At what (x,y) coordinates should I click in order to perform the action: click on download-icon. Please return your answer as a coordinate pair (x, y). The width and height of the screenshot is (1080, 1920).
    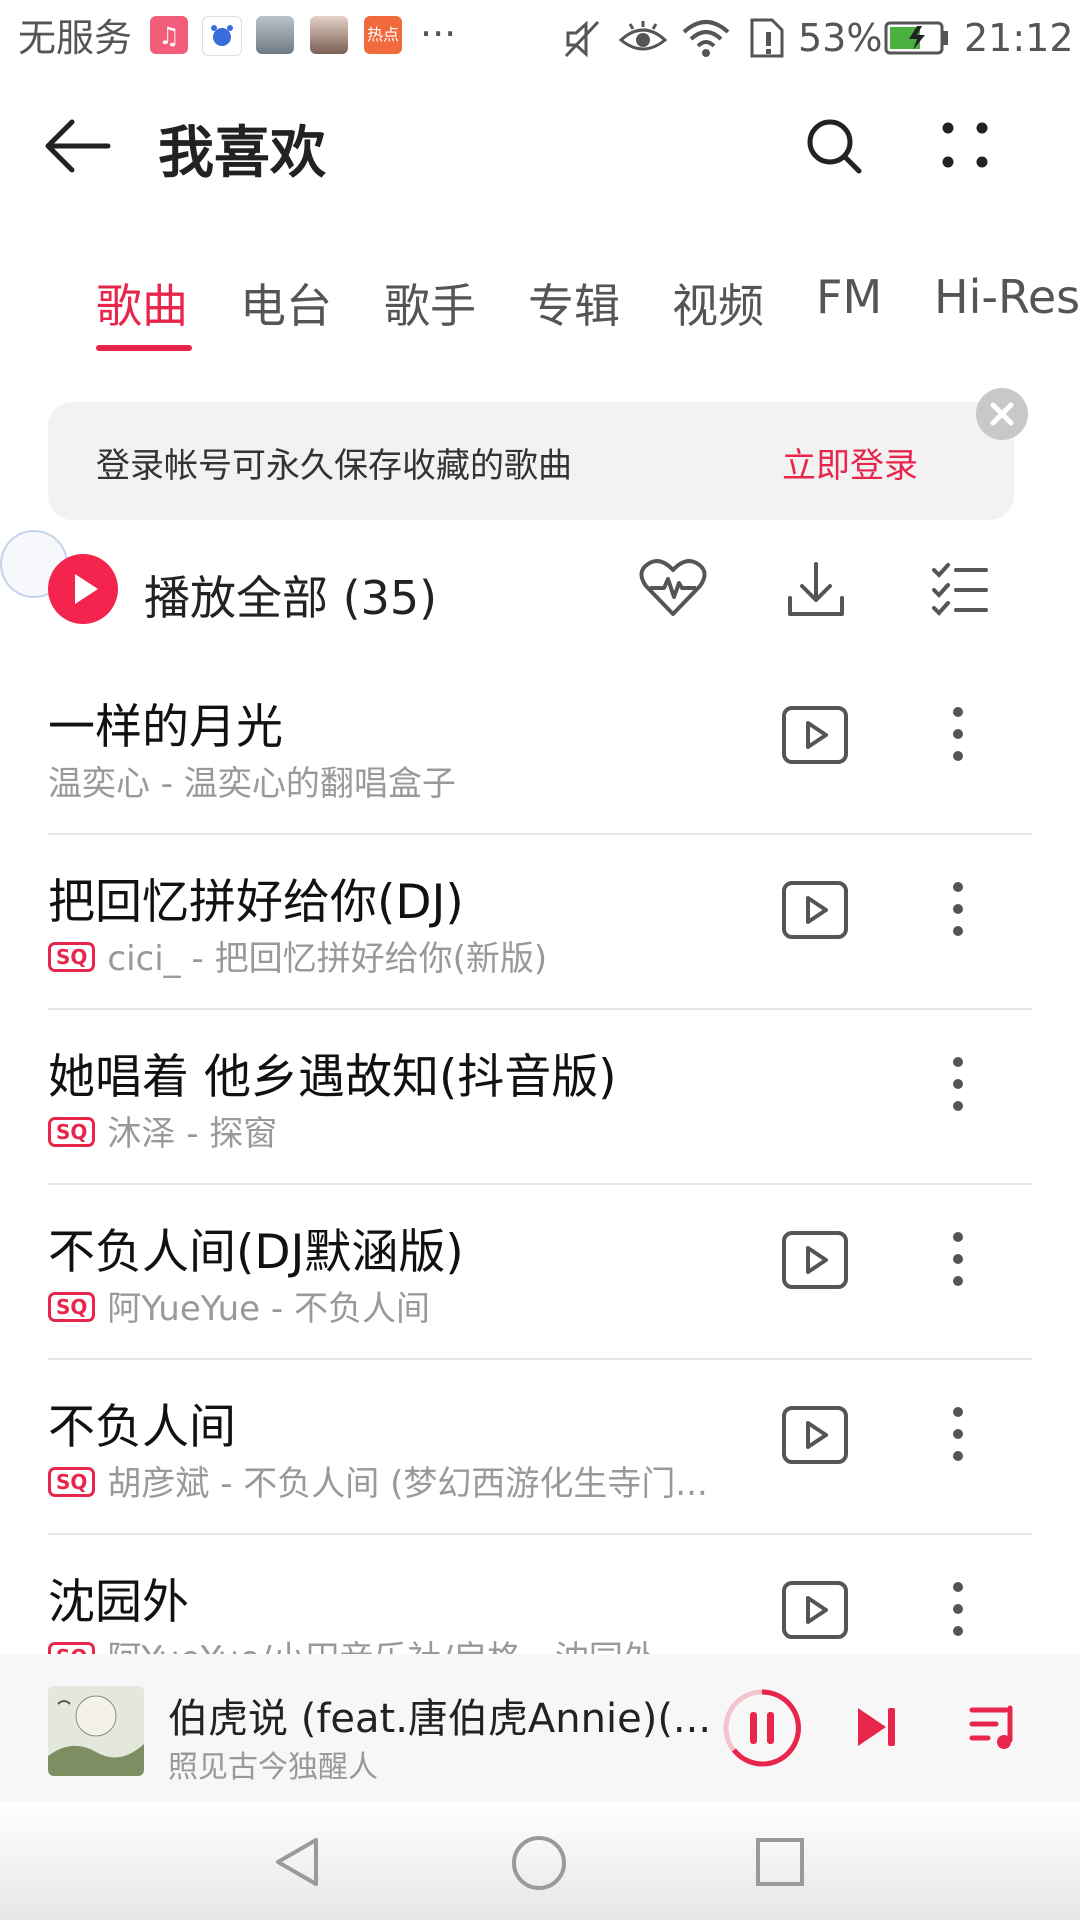
    Looking at the image, I should click on (816, 590).